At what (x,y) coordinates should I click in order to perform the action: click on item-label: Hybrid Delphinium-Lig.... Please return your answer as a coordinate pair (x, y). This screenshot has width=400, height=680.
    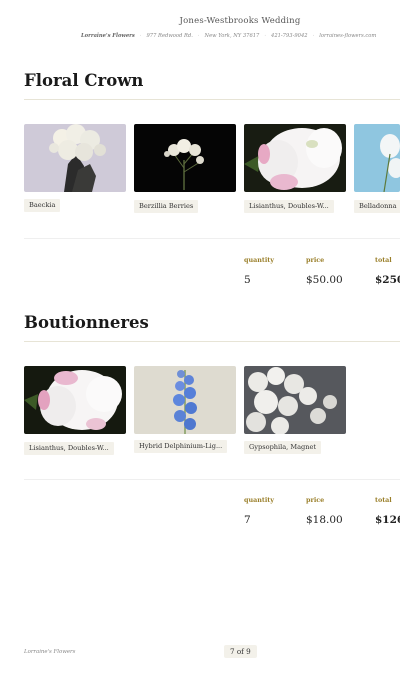
    Looking at the image, I should click on (181, 446).